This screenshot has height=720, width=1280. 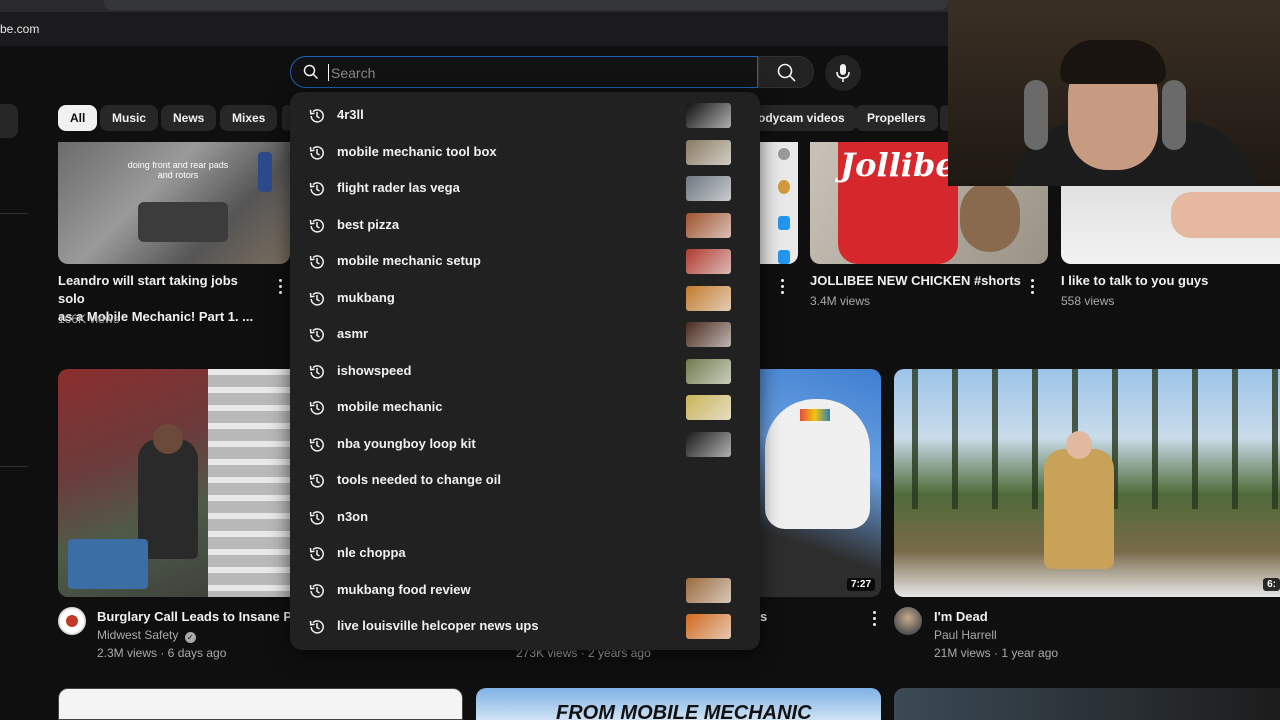 What do you see at coordinates (353, 333) in the screenshot?
I see `suggestion-text: asmr` at bounding box center [353, 333].